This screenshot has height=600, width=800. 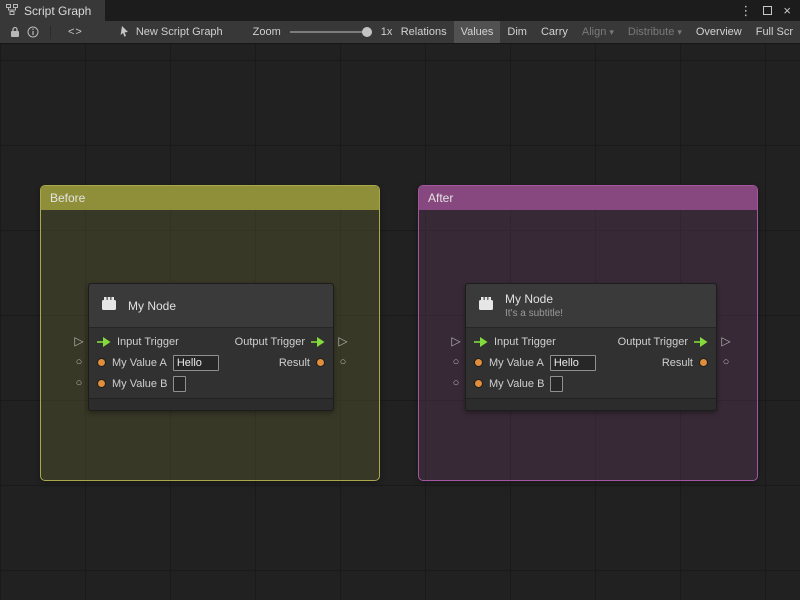 What do you see at coordinates (477, 32) in the screenshot?
I see `values-button: Values` at bounding box center [477, 32].